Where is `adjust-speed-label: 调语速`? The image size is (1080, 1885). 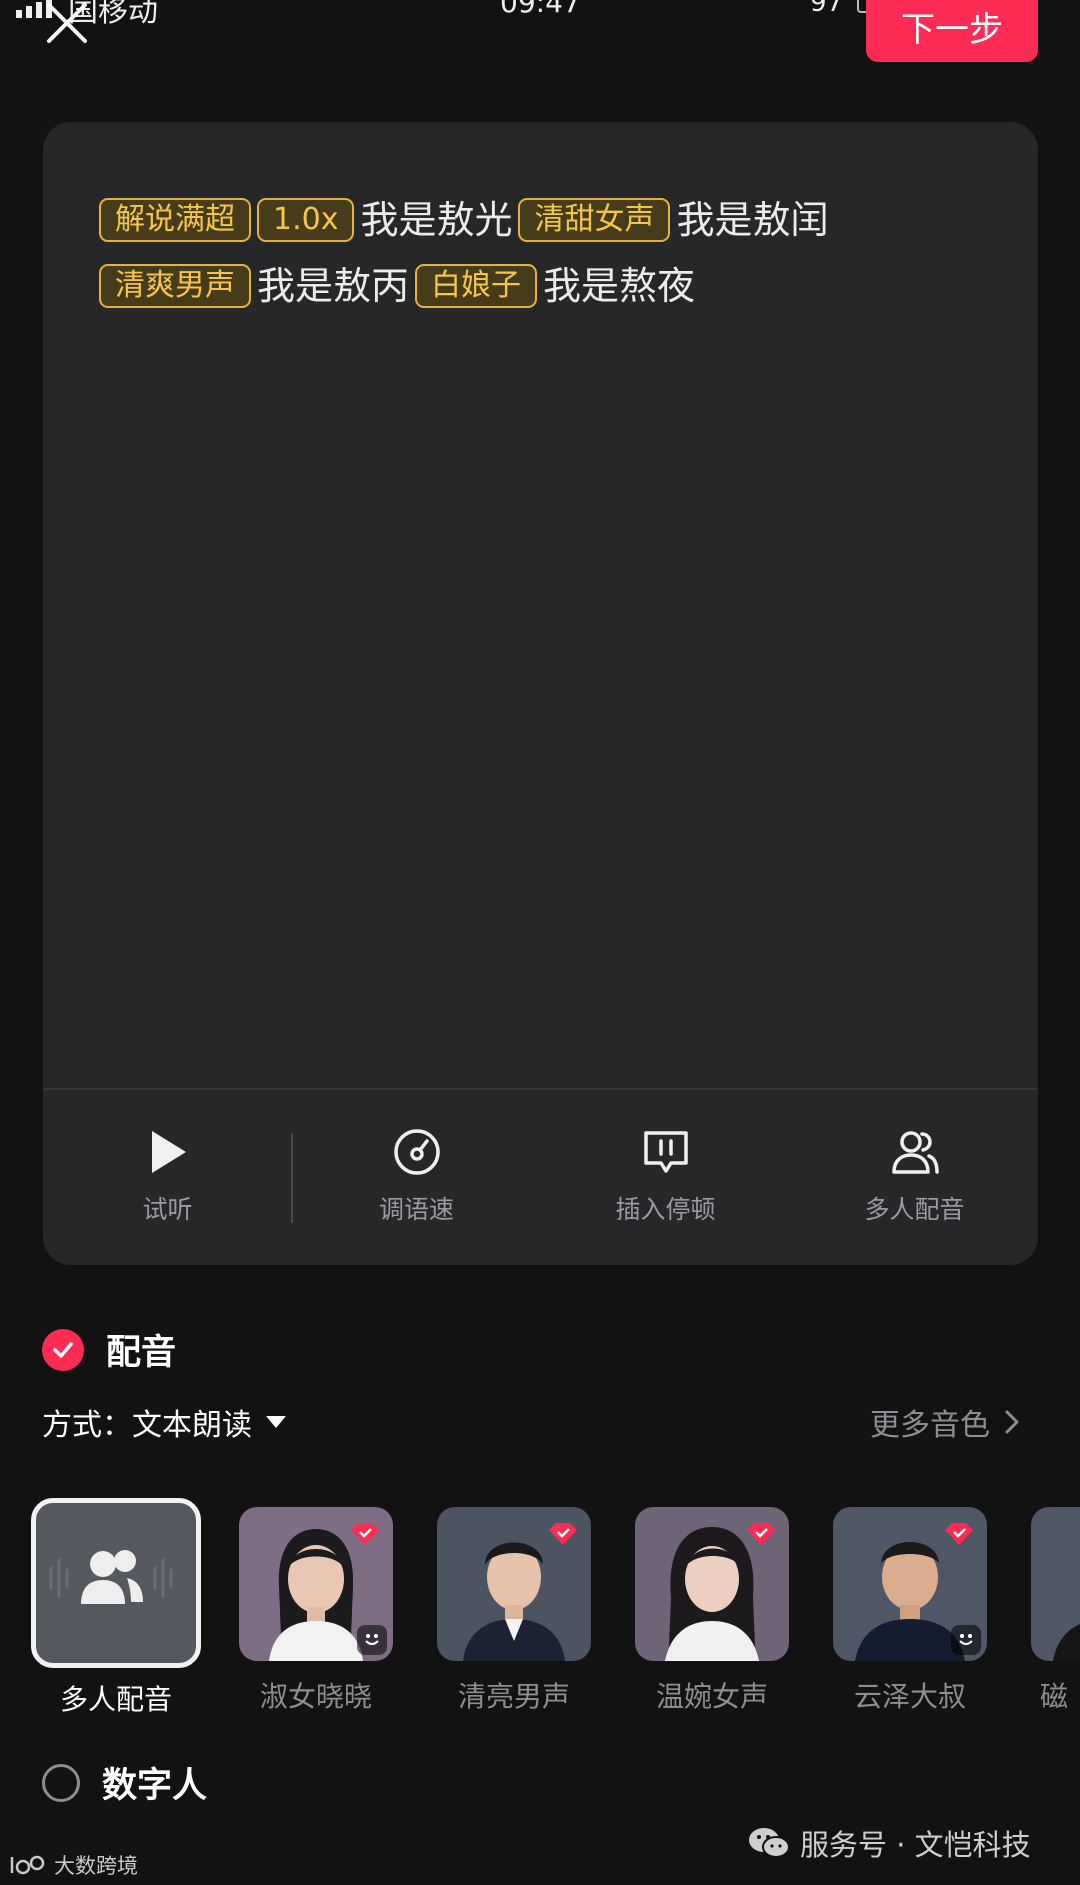
adjust-speed-label: 调语速 is located at coordinates (416, 1209).